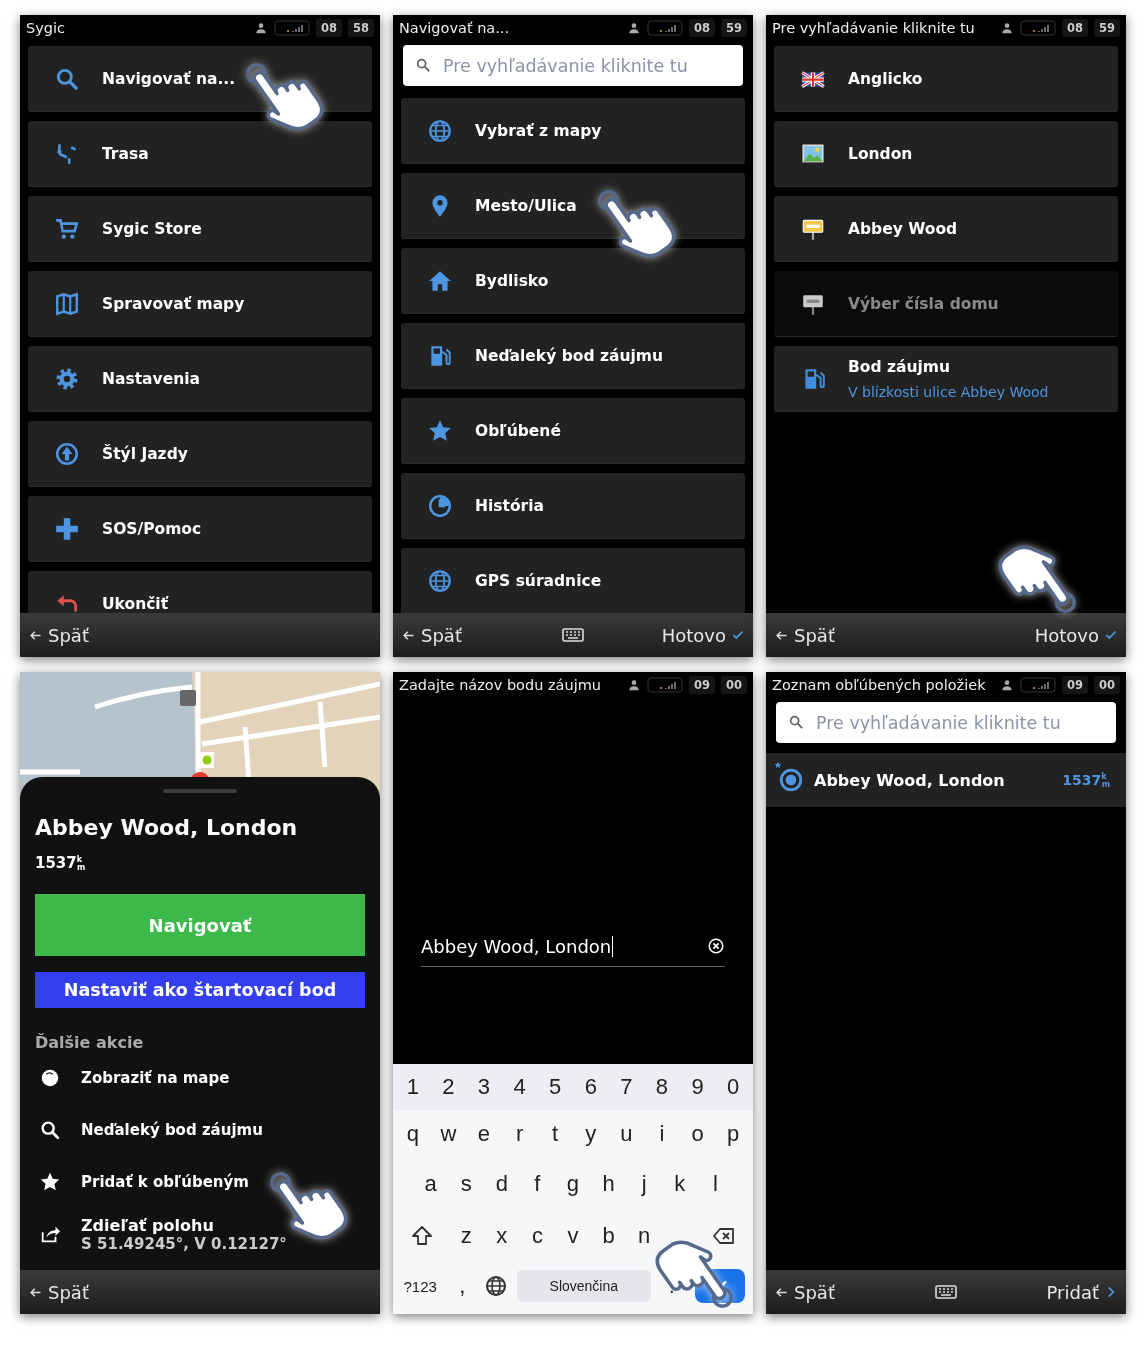 The height and width of the screenshot is (1360, 1146). Describe the element at coordinates (421, 1236) in the screenshot. I see `shift-icon` at that location.